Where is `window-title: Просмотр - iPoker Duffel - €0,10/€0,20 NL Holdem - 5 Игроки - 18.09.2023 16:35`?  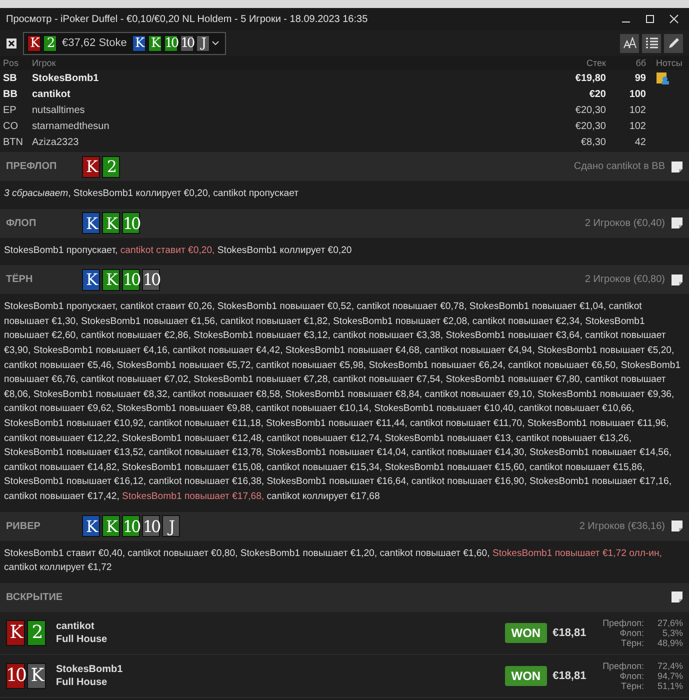
window-title: Просмотр - iPoker Duffel - €0,10/€0,20 NL Holdem - 5 Игроки - 18.09.2023 16:35 is located at coordinates (187, 19).